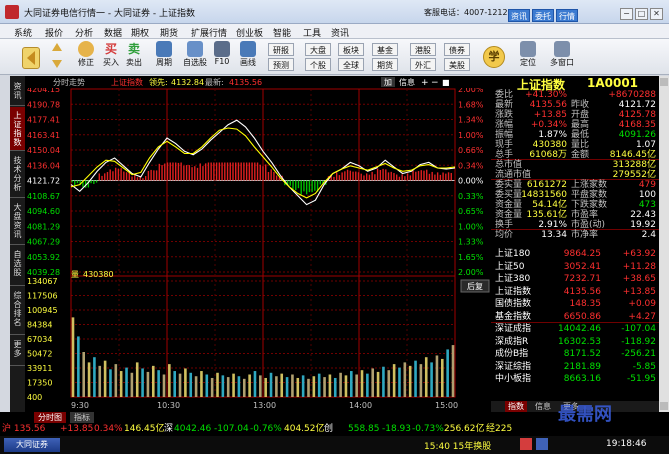  What do you see at coordinates (318, 49) in the screenshot?
I see `market-overview-button: 大盘` at bounding box center [318, 49].